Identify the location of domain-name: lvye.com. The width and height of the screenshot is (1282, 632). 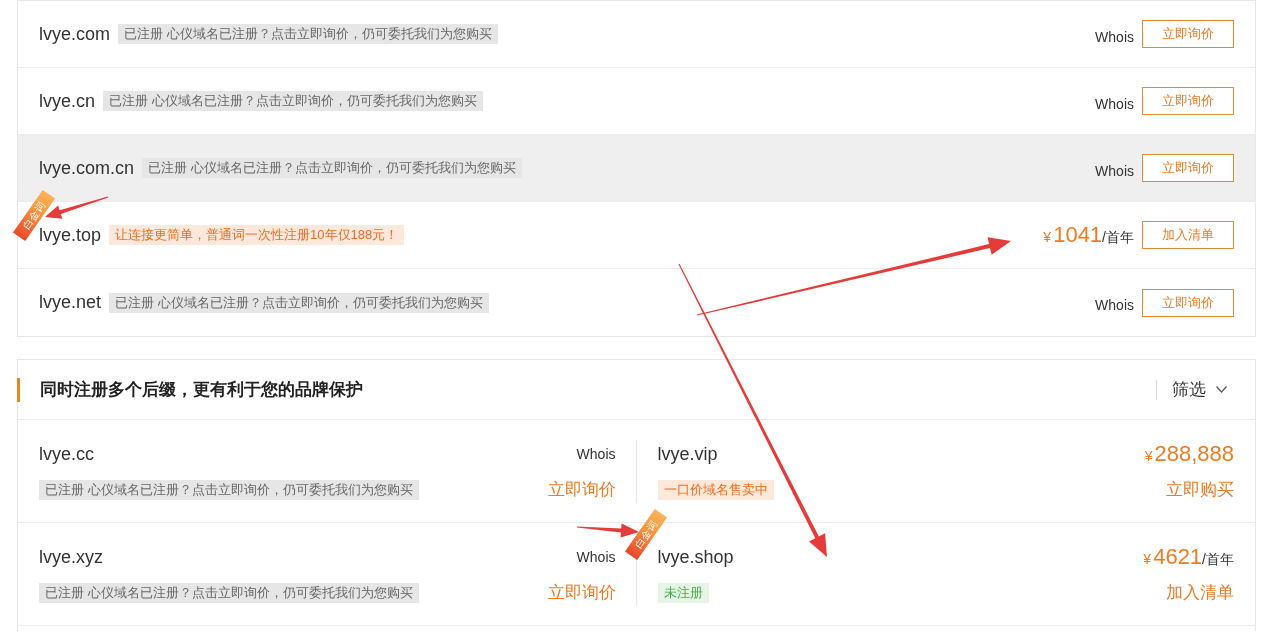
(74, 34).